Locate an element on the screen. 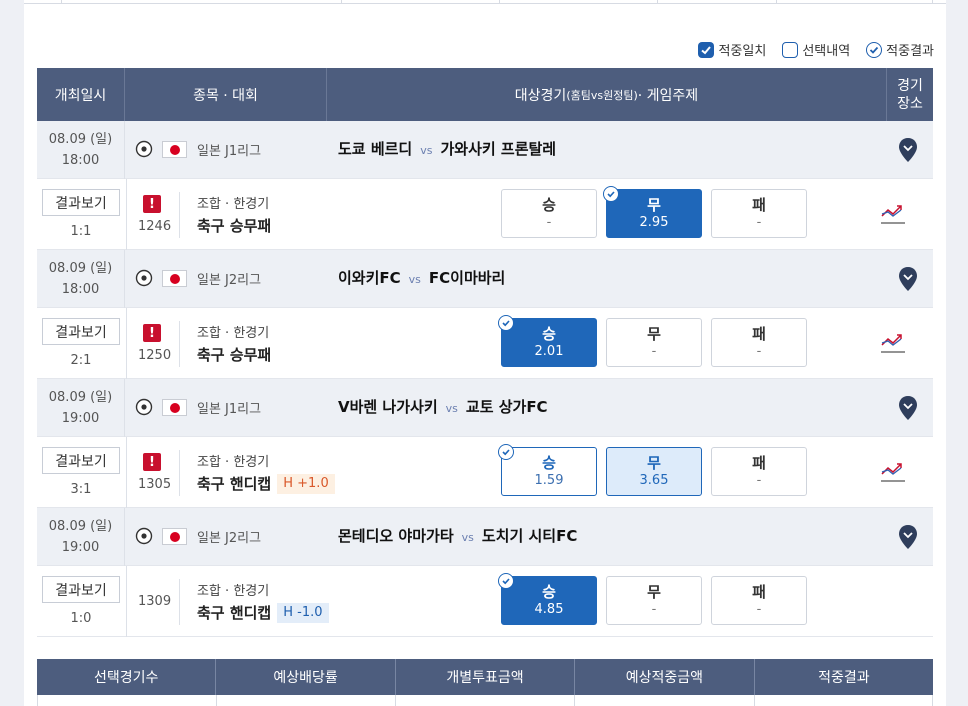 The height and width of the screenshot is (706, 968). legend-result: 적중결과 is located at coordinates (900, 49).